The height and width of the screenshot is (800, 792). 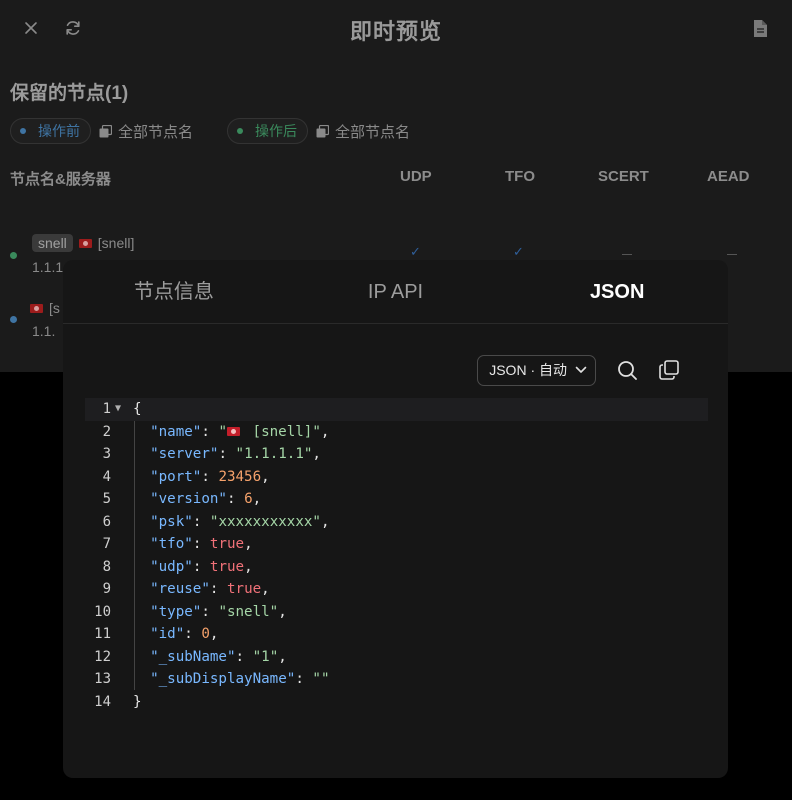 What do you see at coordinates (184, 634) in the screenshot?
I see `code-text: "id": 0,` at bounding box center [184, 634].